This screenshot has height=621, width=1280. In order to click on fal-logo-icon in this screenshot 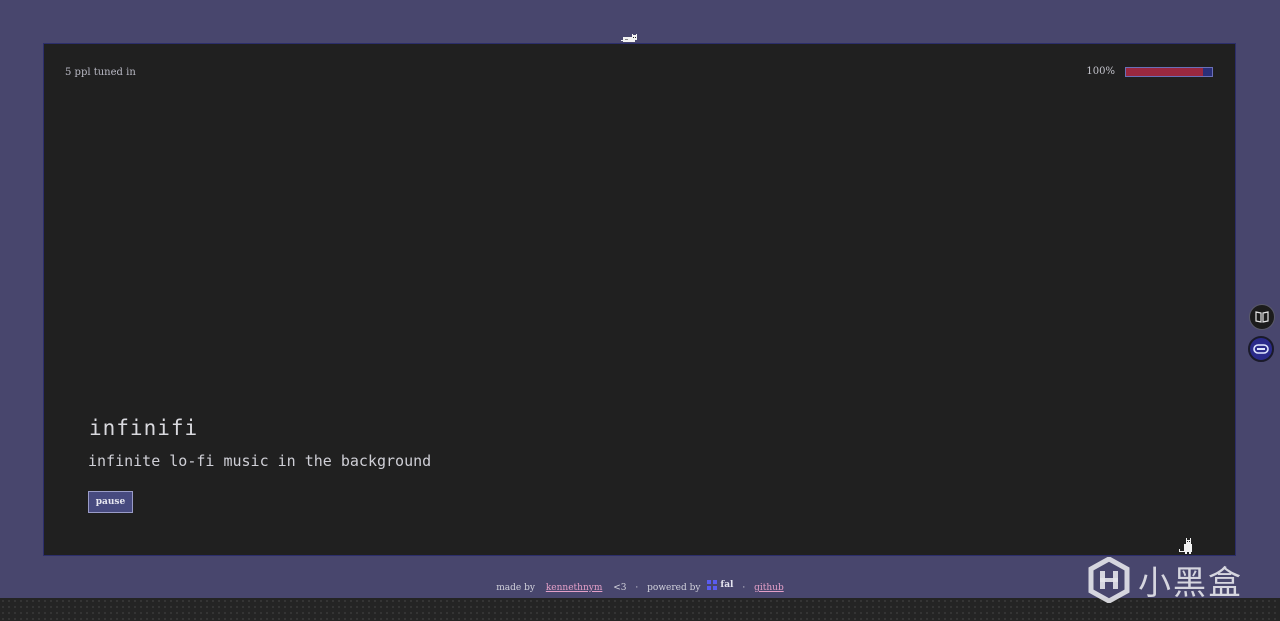, I will do `click(712, 585)`.